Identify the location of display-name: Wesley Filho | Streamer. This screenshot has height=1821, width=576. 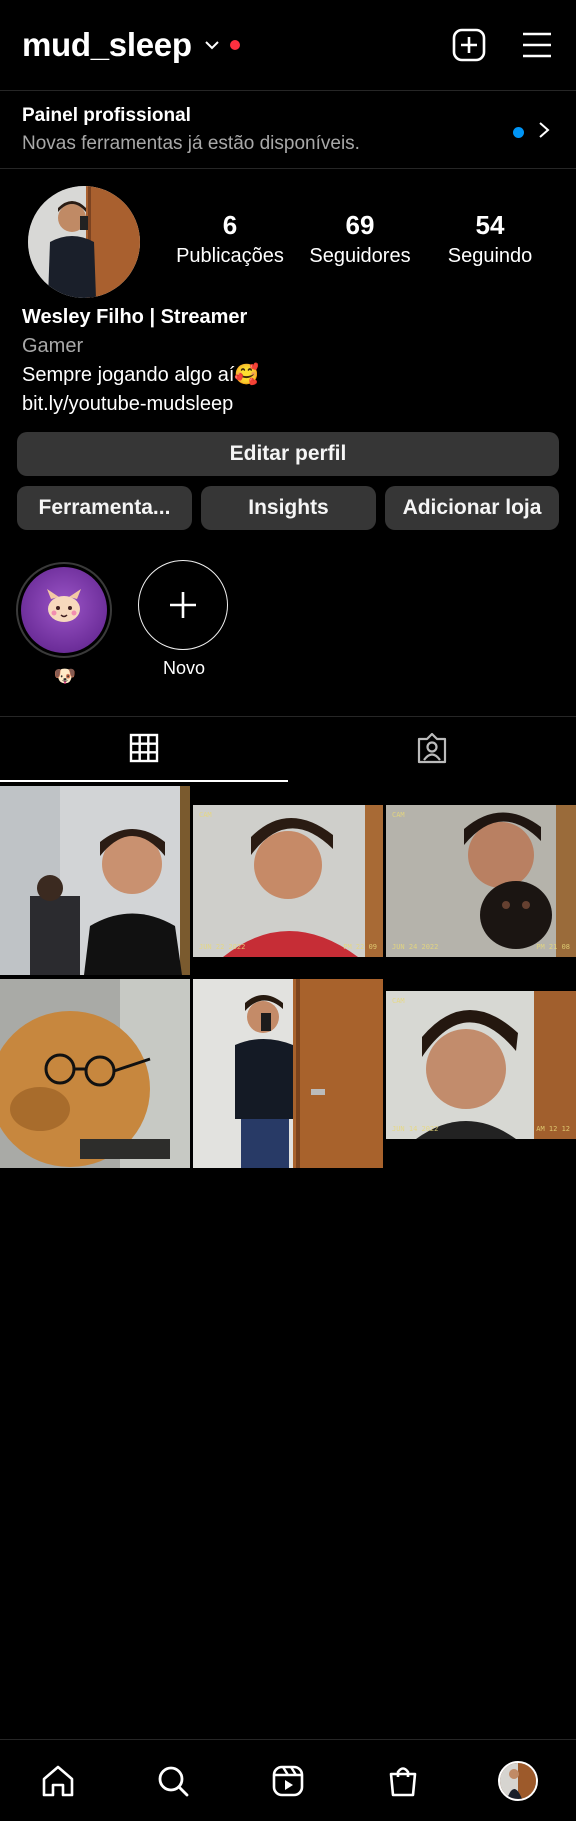
(135, 317).